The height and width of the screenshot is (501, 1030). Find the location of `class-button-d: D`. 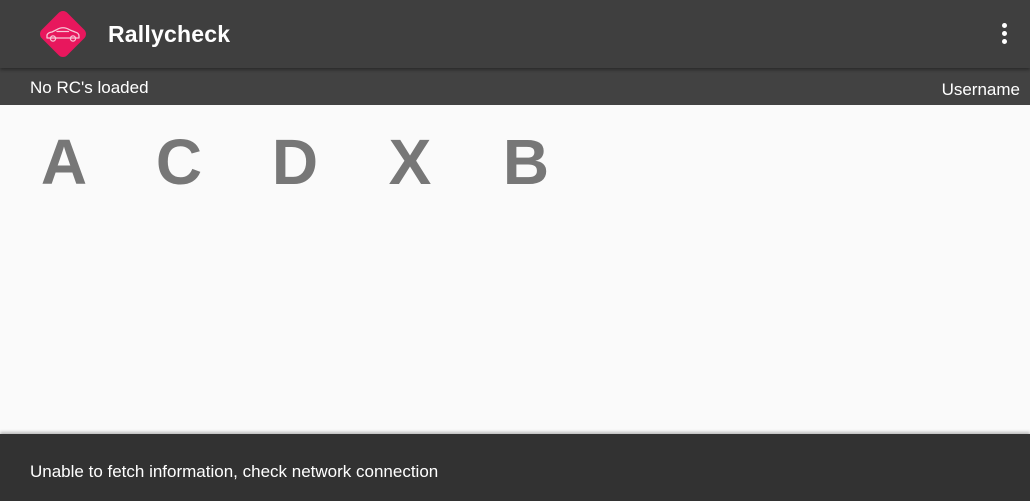

class-button-d: D is located at coordinates (295, 162).